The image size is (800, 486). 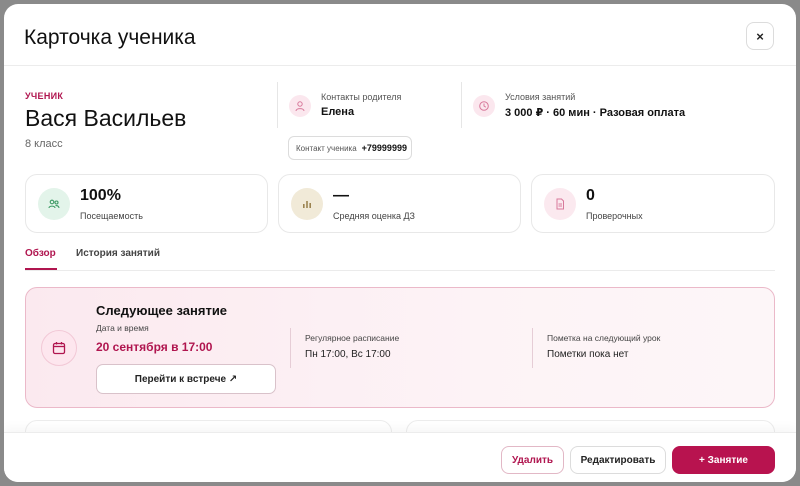 What do you see at coordinates (106, 118) in the screenshot?
I see `student-name: Вася Васильев` at bounding box center [106, 118].